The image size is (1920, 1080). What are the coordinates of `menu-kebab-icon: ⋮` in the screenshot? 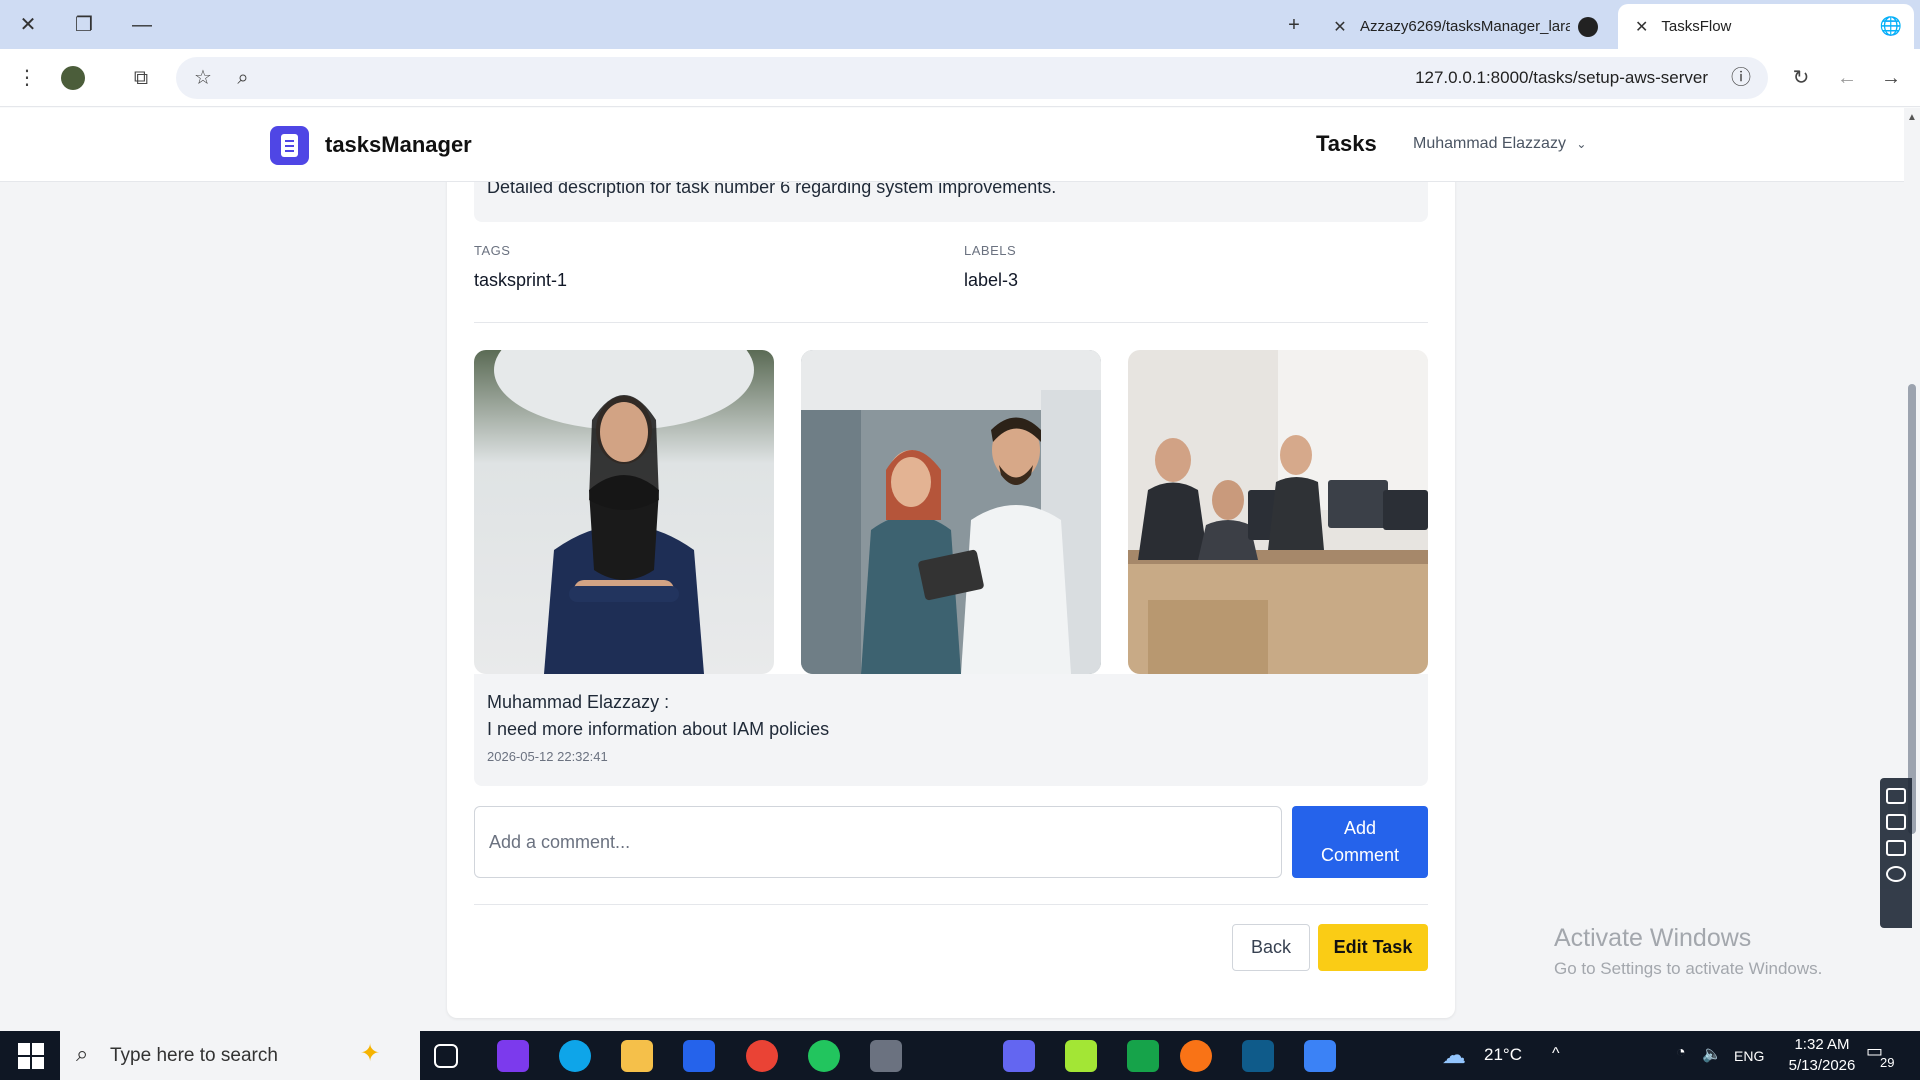 It's located at (27, 78).